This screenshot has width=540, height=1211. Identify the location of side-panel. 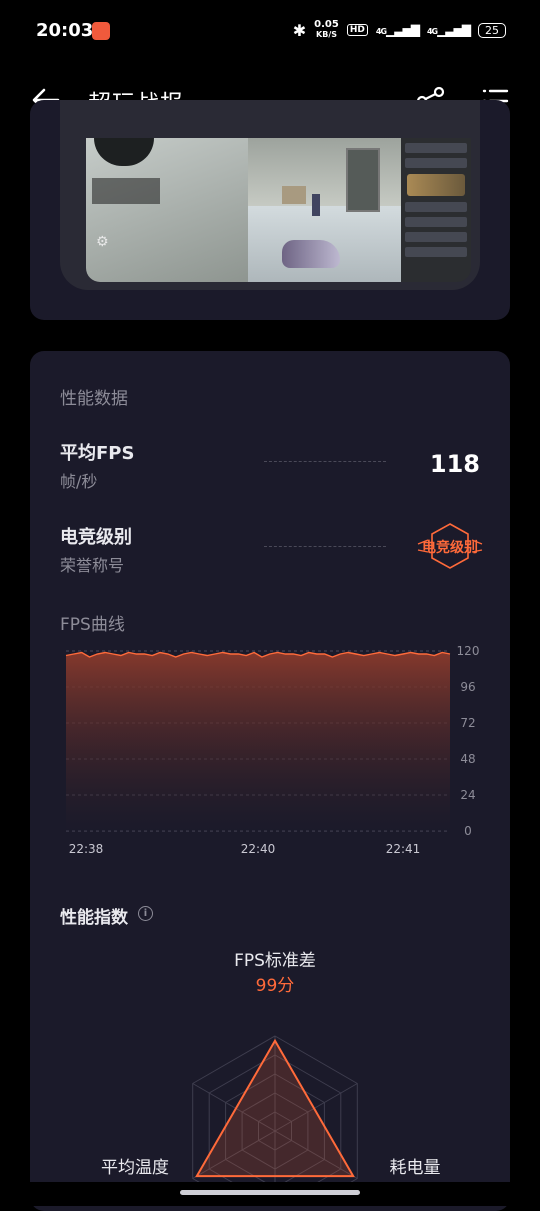
(436, 210).